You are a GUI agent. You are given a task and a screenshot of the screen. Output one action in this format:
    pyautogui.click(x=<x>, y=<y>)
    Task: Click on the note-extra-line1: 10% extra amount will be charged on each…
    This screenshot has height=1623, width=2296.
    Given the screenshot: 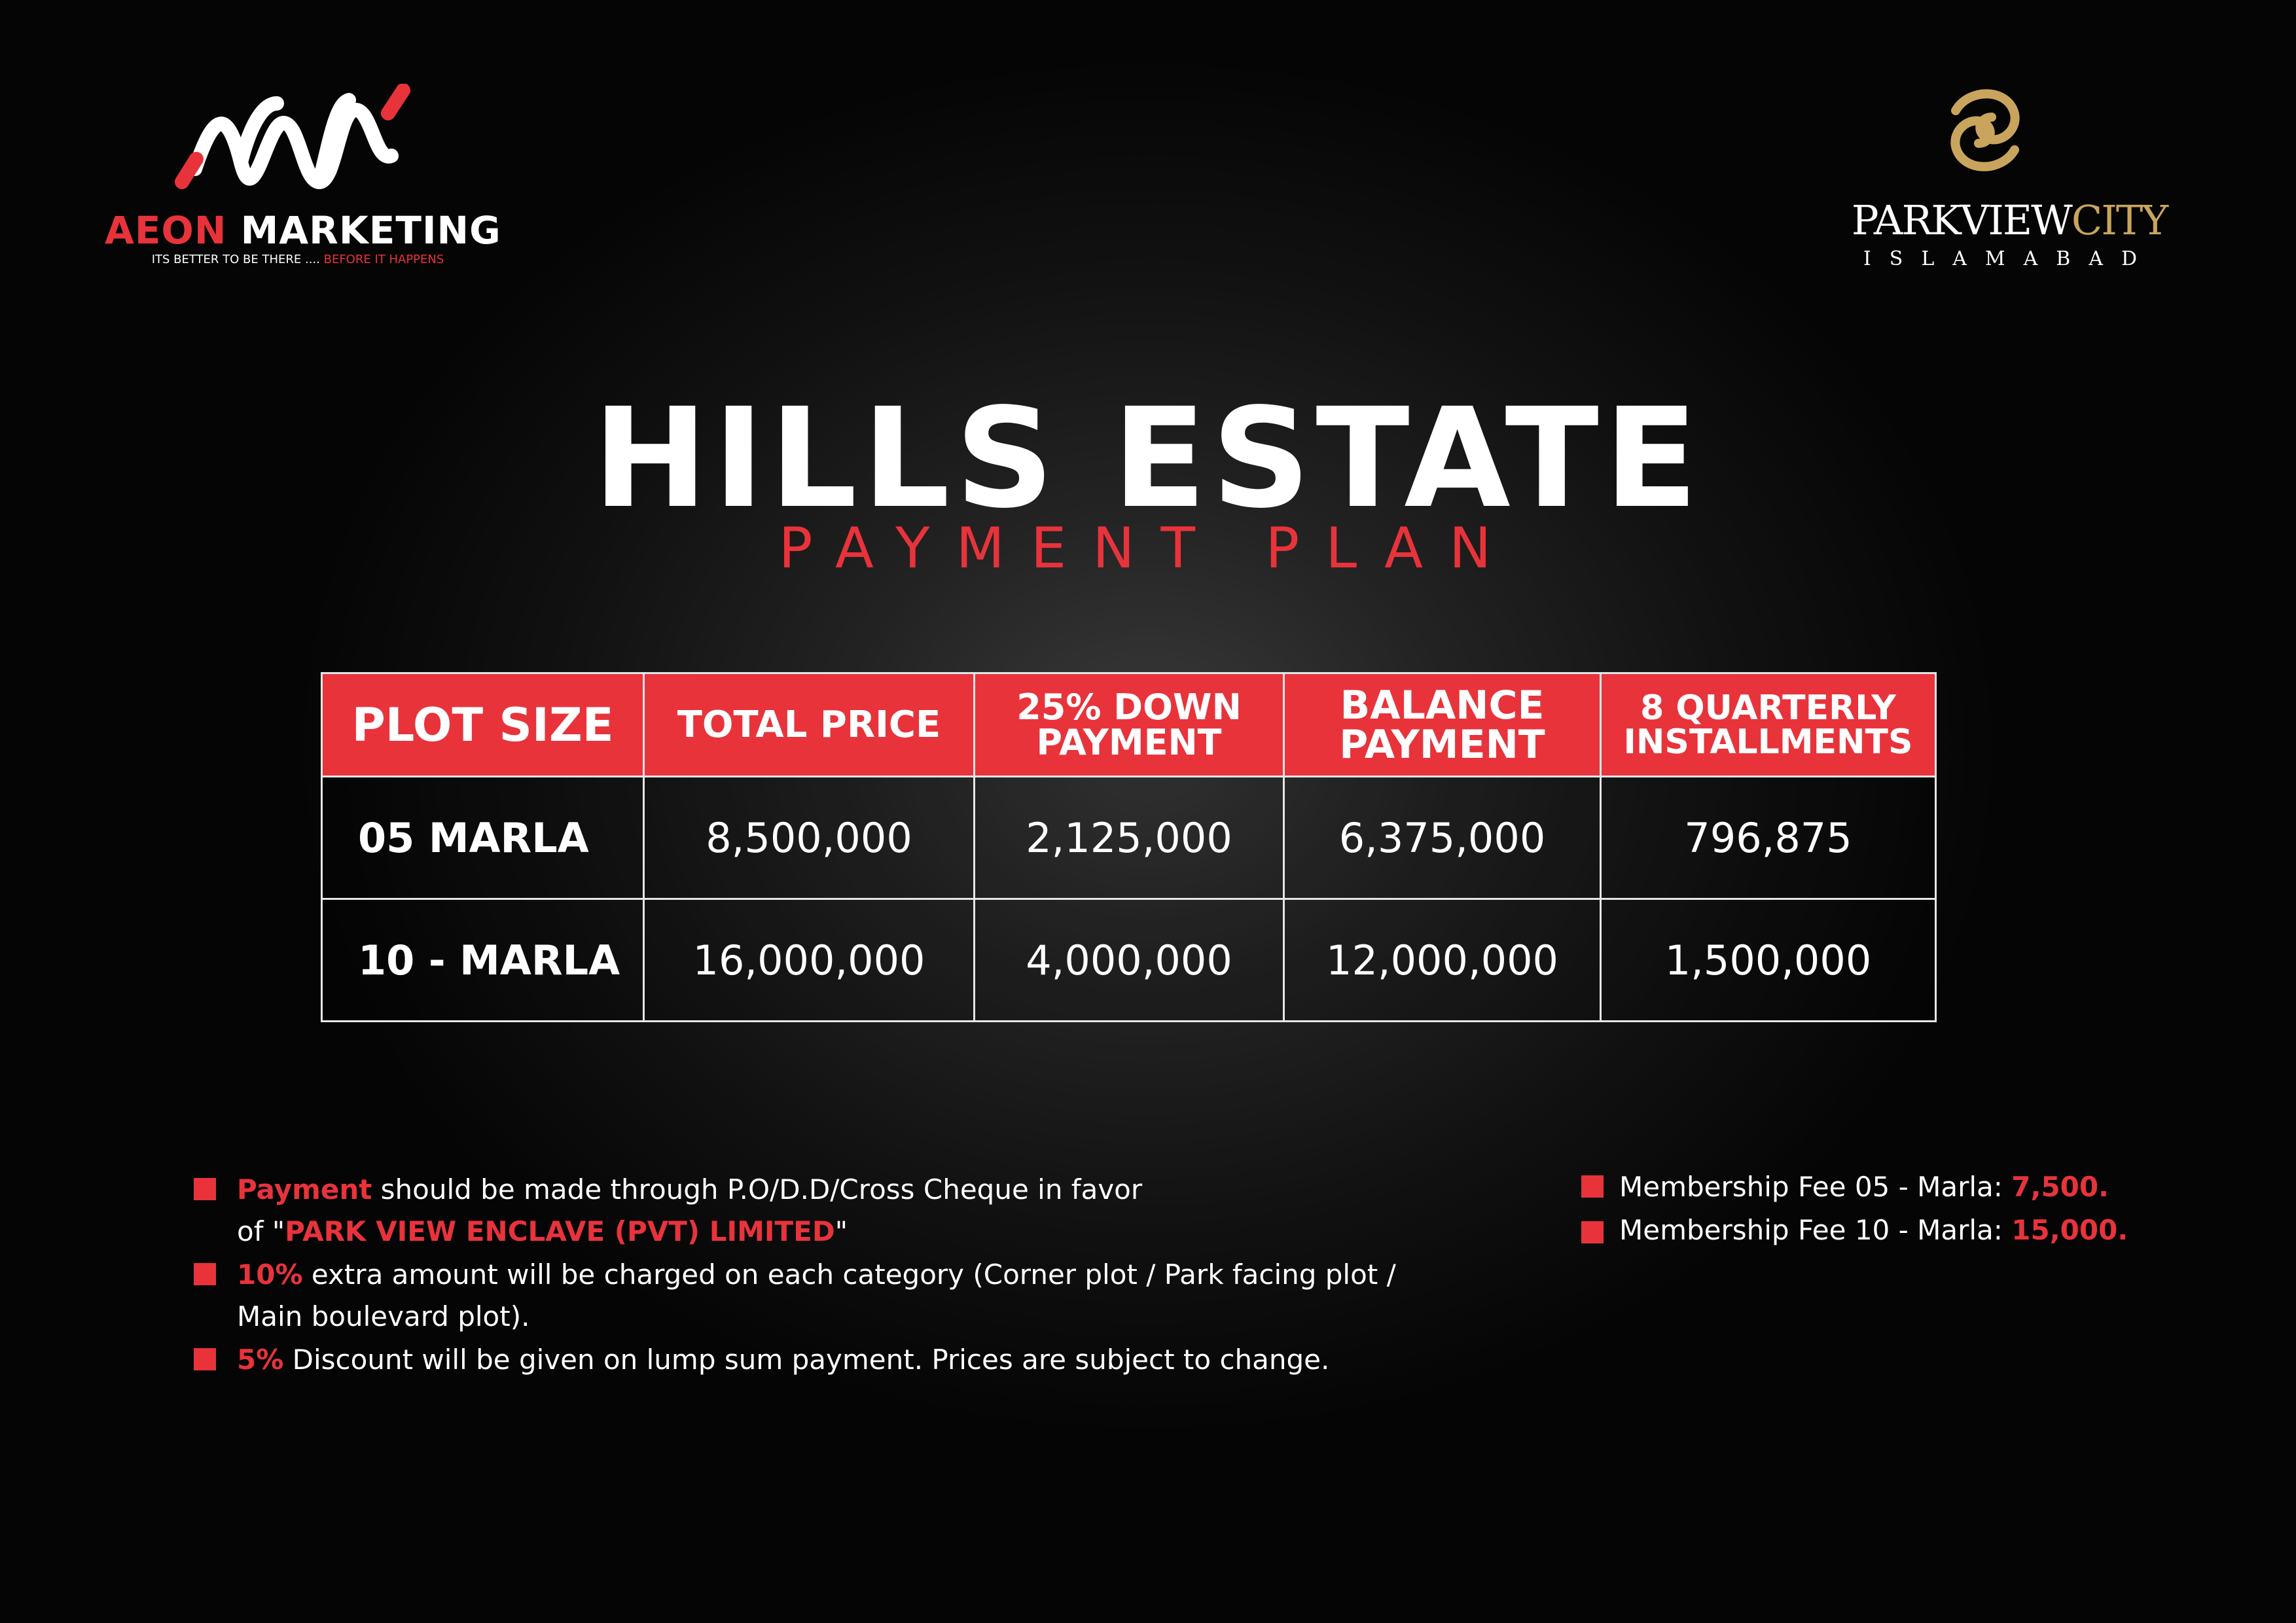 What is the action you would take?
    pyautogui.click(x=816, y=1275)
    